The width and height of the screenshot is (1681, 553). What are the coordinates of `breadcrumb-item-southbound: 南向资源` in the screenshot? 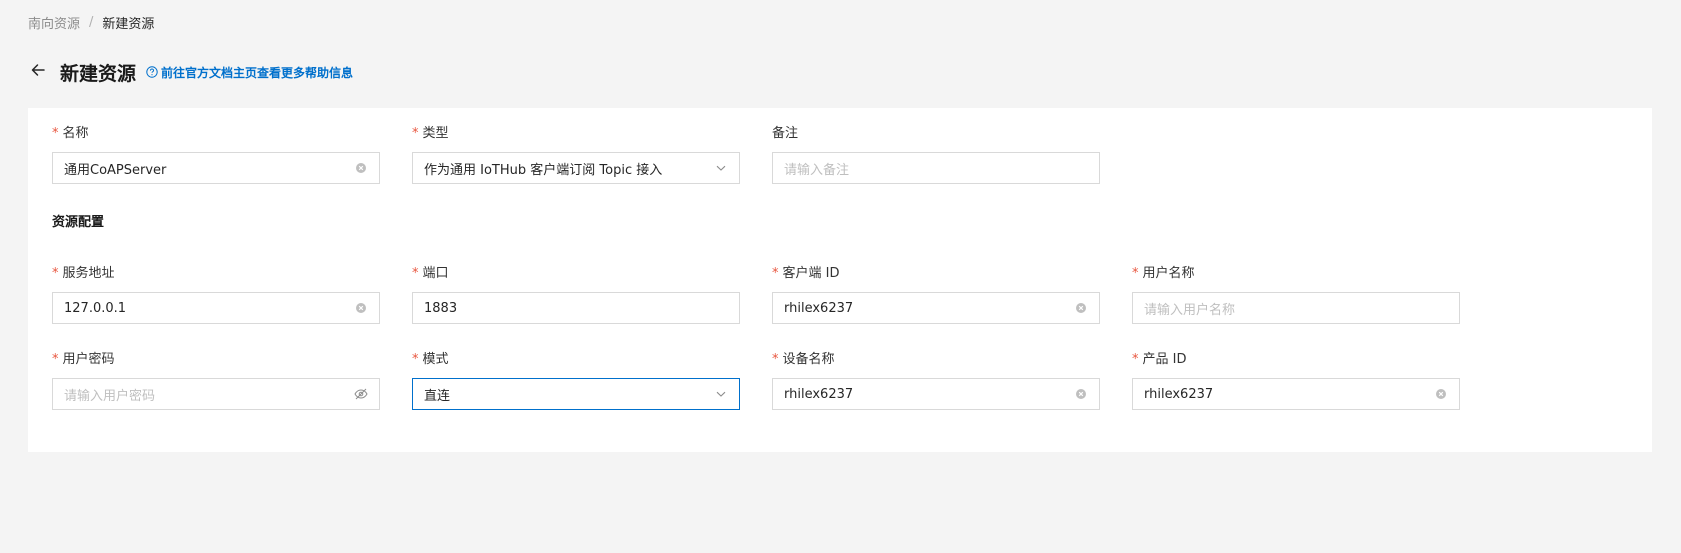 It's located at (54, 22).